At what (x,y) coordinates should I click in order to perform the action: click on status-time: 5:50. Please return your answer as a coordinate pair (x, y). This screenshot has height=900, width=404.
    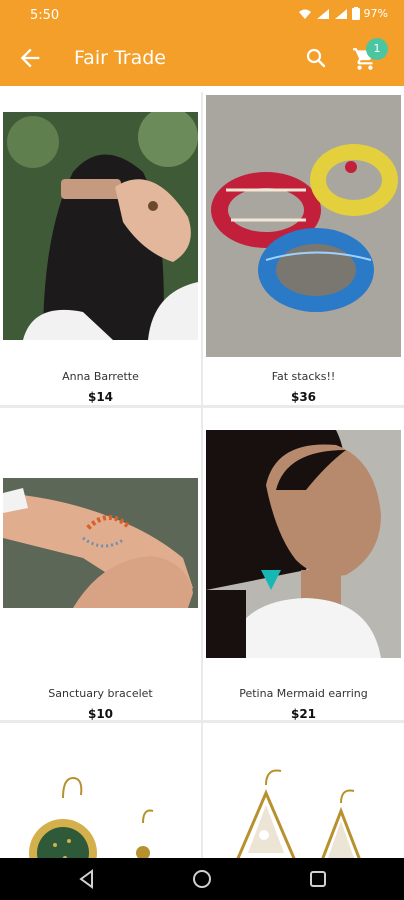
    Looking at the image, I should click on (45, 15).